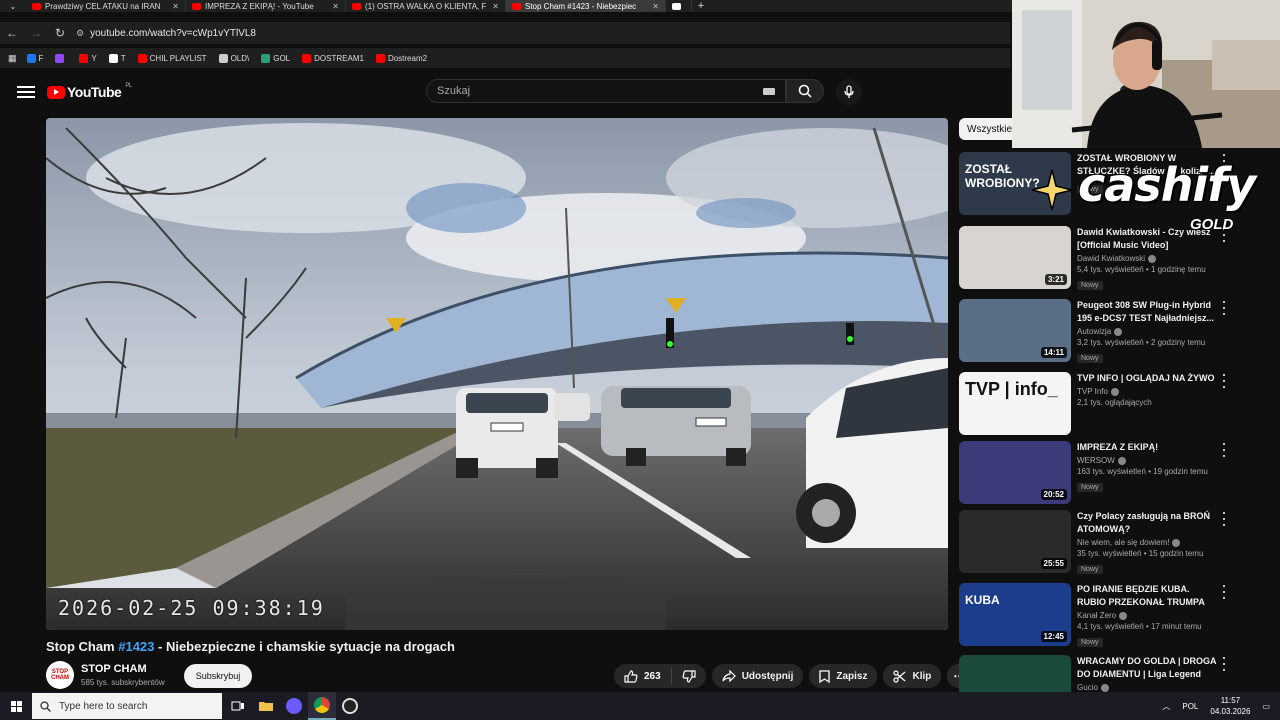 The height and width of the screenshot is (720, 1280). I want to click on video-title: Czy Polacy zasługują na BROŃ ATOMOWĄ?, so click(1147, 523).